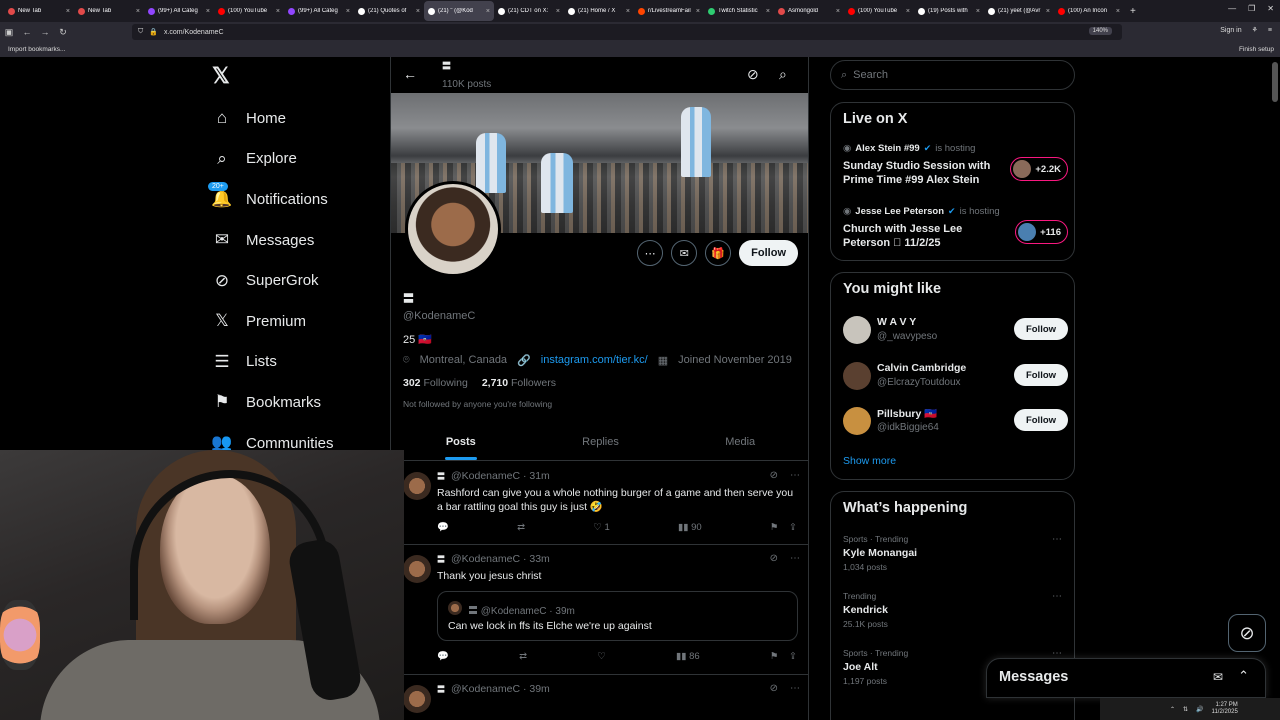 This screenshot has height=720, width=1280. What do you see at coordinates (273, 402) in the screenshot?
I see `sidebar-item-bookmarks: ⚑ Bookmarks` at bounding box center [273, 402].